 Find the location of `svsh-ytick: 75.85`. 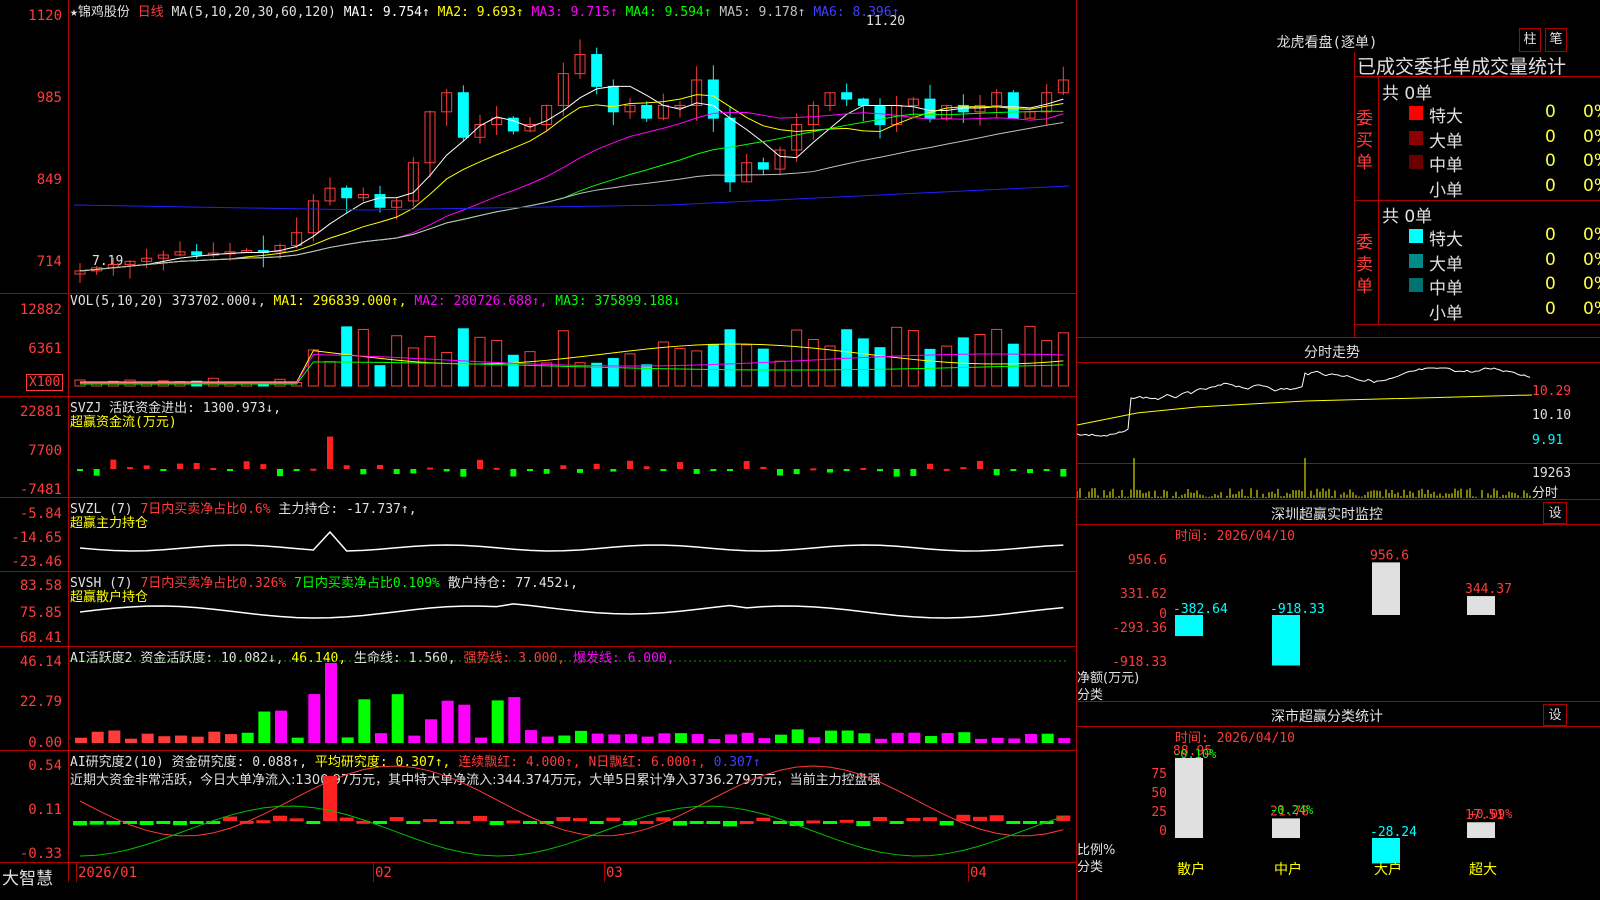

svsh-ytick: 75.85 is located at coordinates (40, 613).